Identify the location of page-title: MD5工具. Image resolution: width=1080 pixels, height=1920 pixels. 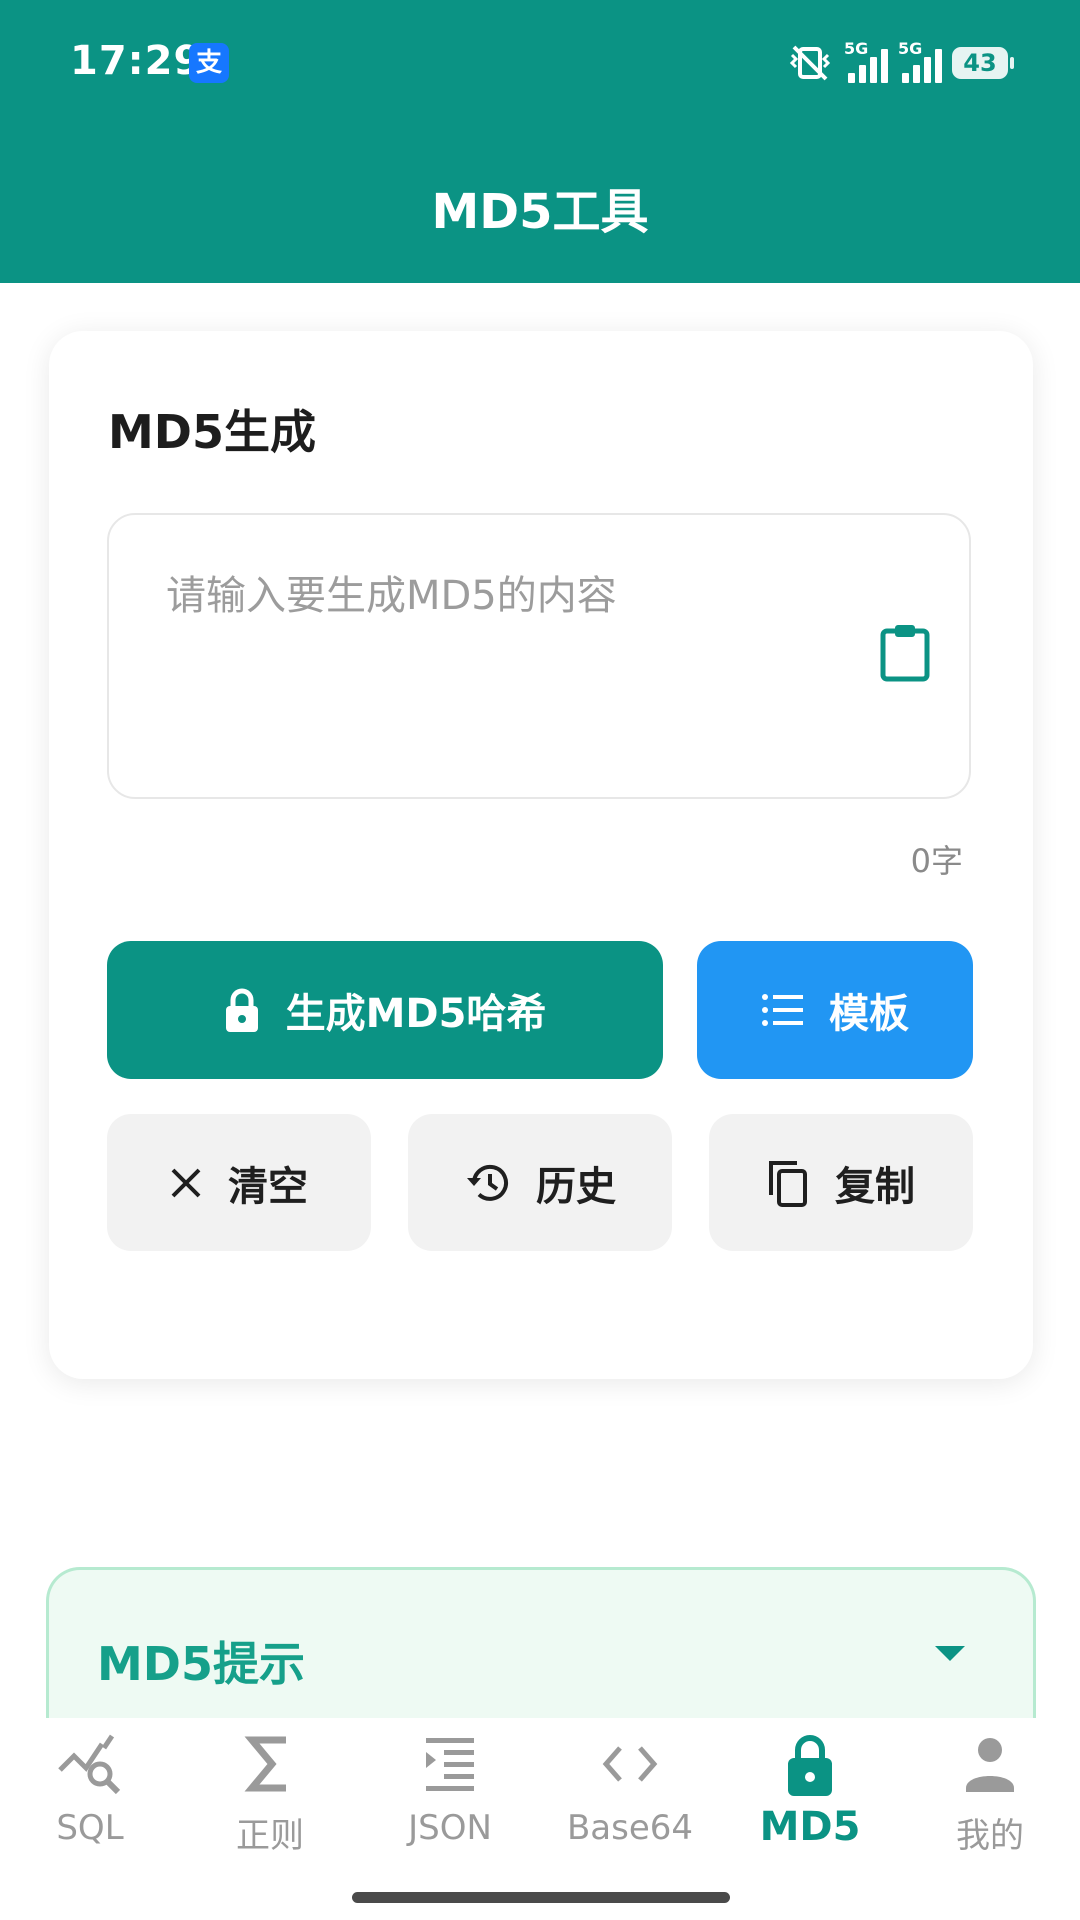
(540, 212).